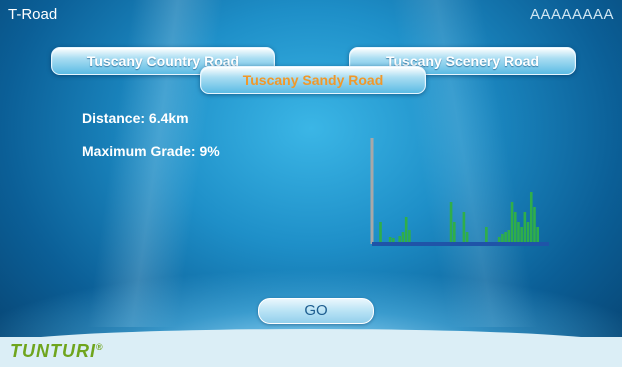 The width and height of the screenshot is (622, 367). What do you see at coordinates (151, 151) in the screenshot?
I see `max-grade-text: Maximum Grade: 9%` at bounding box center [151, 151].